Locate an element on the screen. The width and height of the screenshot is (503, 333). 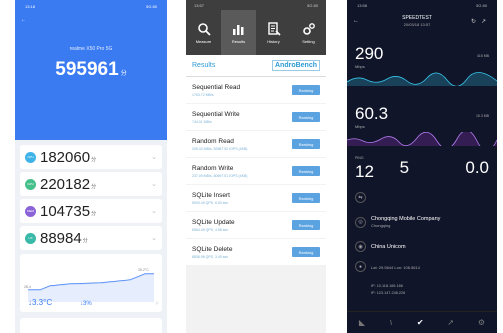
result-value: 5003.49 QPS, 6.00 sec is located at coordinates (210, 202).